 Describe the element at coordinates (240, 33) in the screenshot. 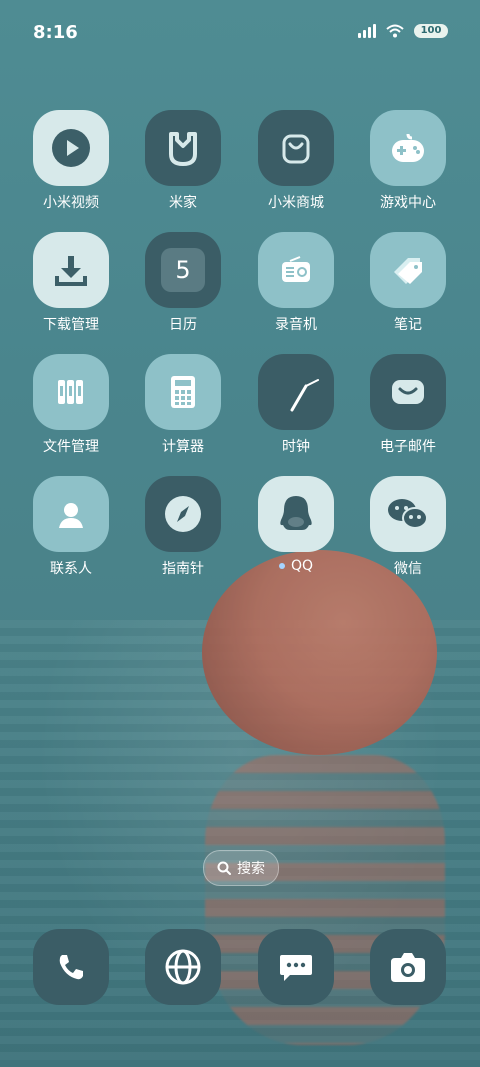

I see `status-bar: 8:16 100` at that location.